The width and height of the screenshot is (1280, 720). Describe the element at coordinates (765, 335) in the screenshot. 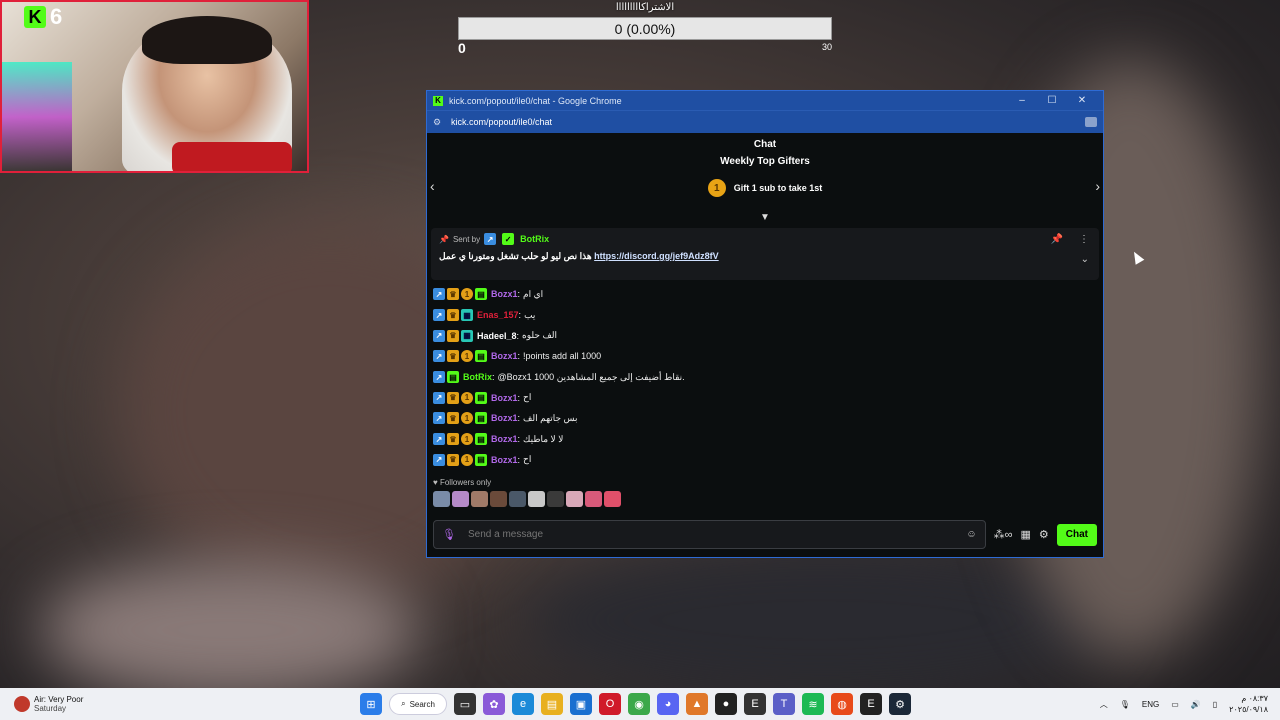

I see `chat-message: ↗ ♛ ▦ Hadeel_8: الف حلوه` at that location.